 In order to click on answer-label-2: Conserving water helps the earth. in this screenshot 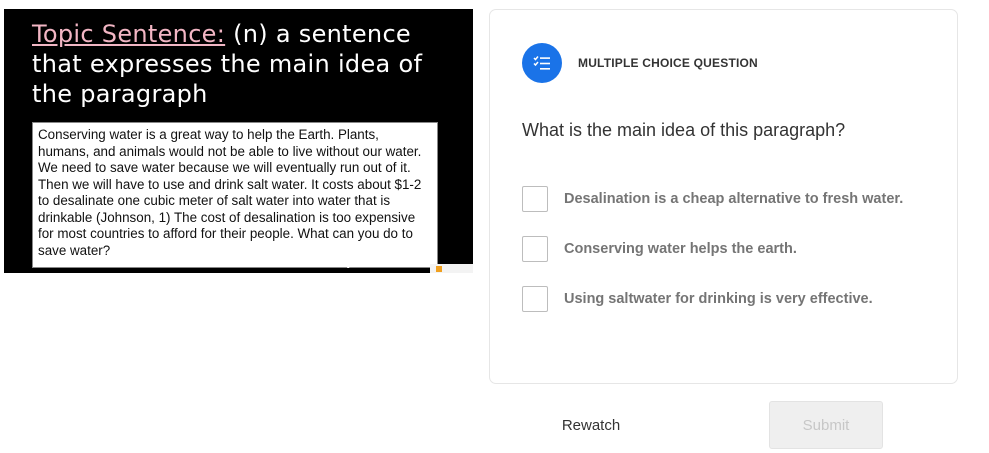, I will do `click(680, 249)`.